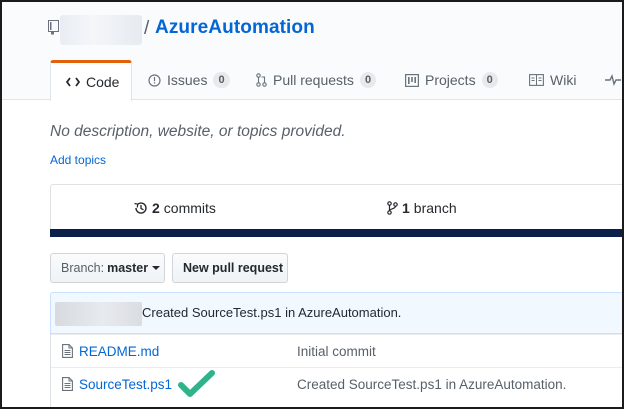 The height and width of the screenshot is (409, 624). What do you see at coordinates (235, 28) in the screenshot?
I see `repo-name-link: AzureAutomation` at bounding box center [235, 28].